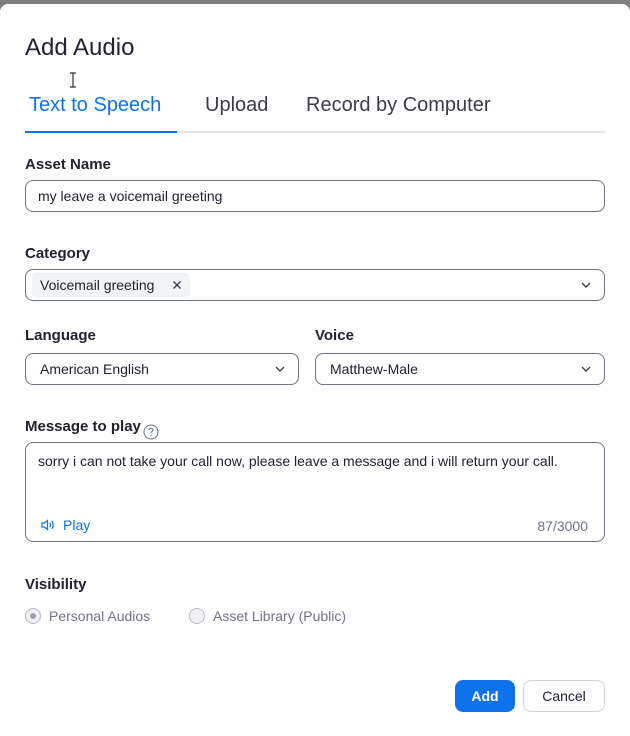 This screenshot has width=630, height=736. I want to click on radio-label: Asset Library (Public), so click(280, 616).